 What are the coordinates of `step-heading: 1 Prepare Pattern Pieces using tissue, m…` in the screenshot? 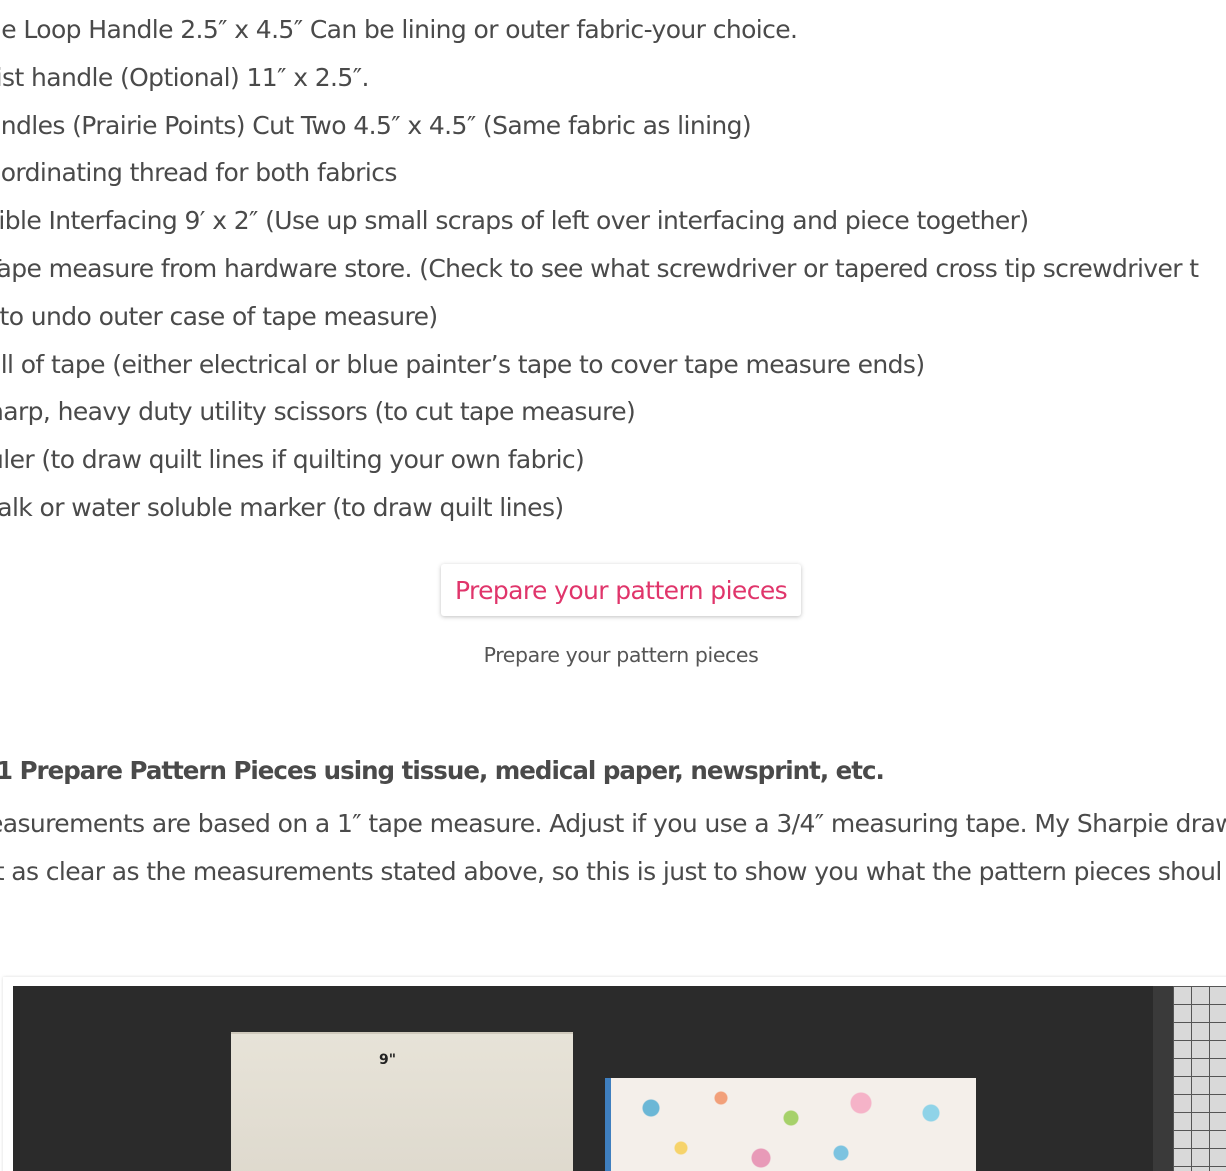 It's located at (442, 770).